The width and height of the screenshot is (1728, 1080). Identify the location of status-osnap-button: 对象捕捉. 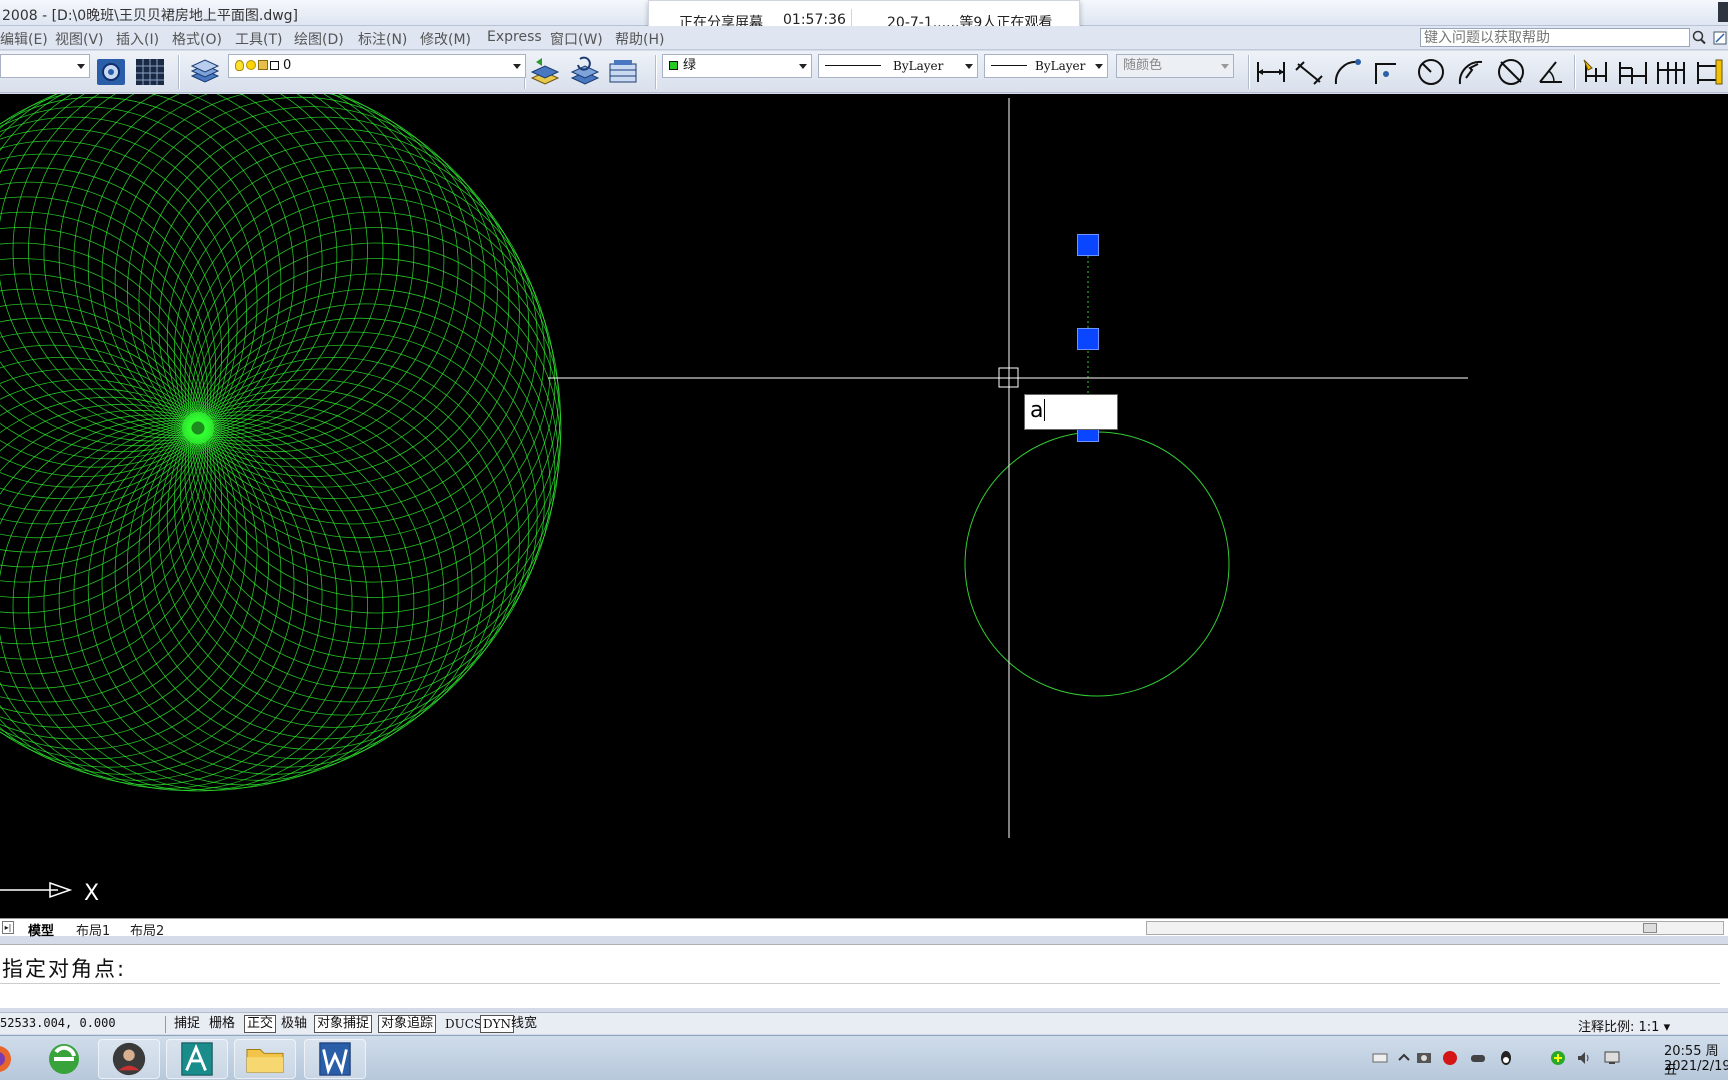
(343, 1024).